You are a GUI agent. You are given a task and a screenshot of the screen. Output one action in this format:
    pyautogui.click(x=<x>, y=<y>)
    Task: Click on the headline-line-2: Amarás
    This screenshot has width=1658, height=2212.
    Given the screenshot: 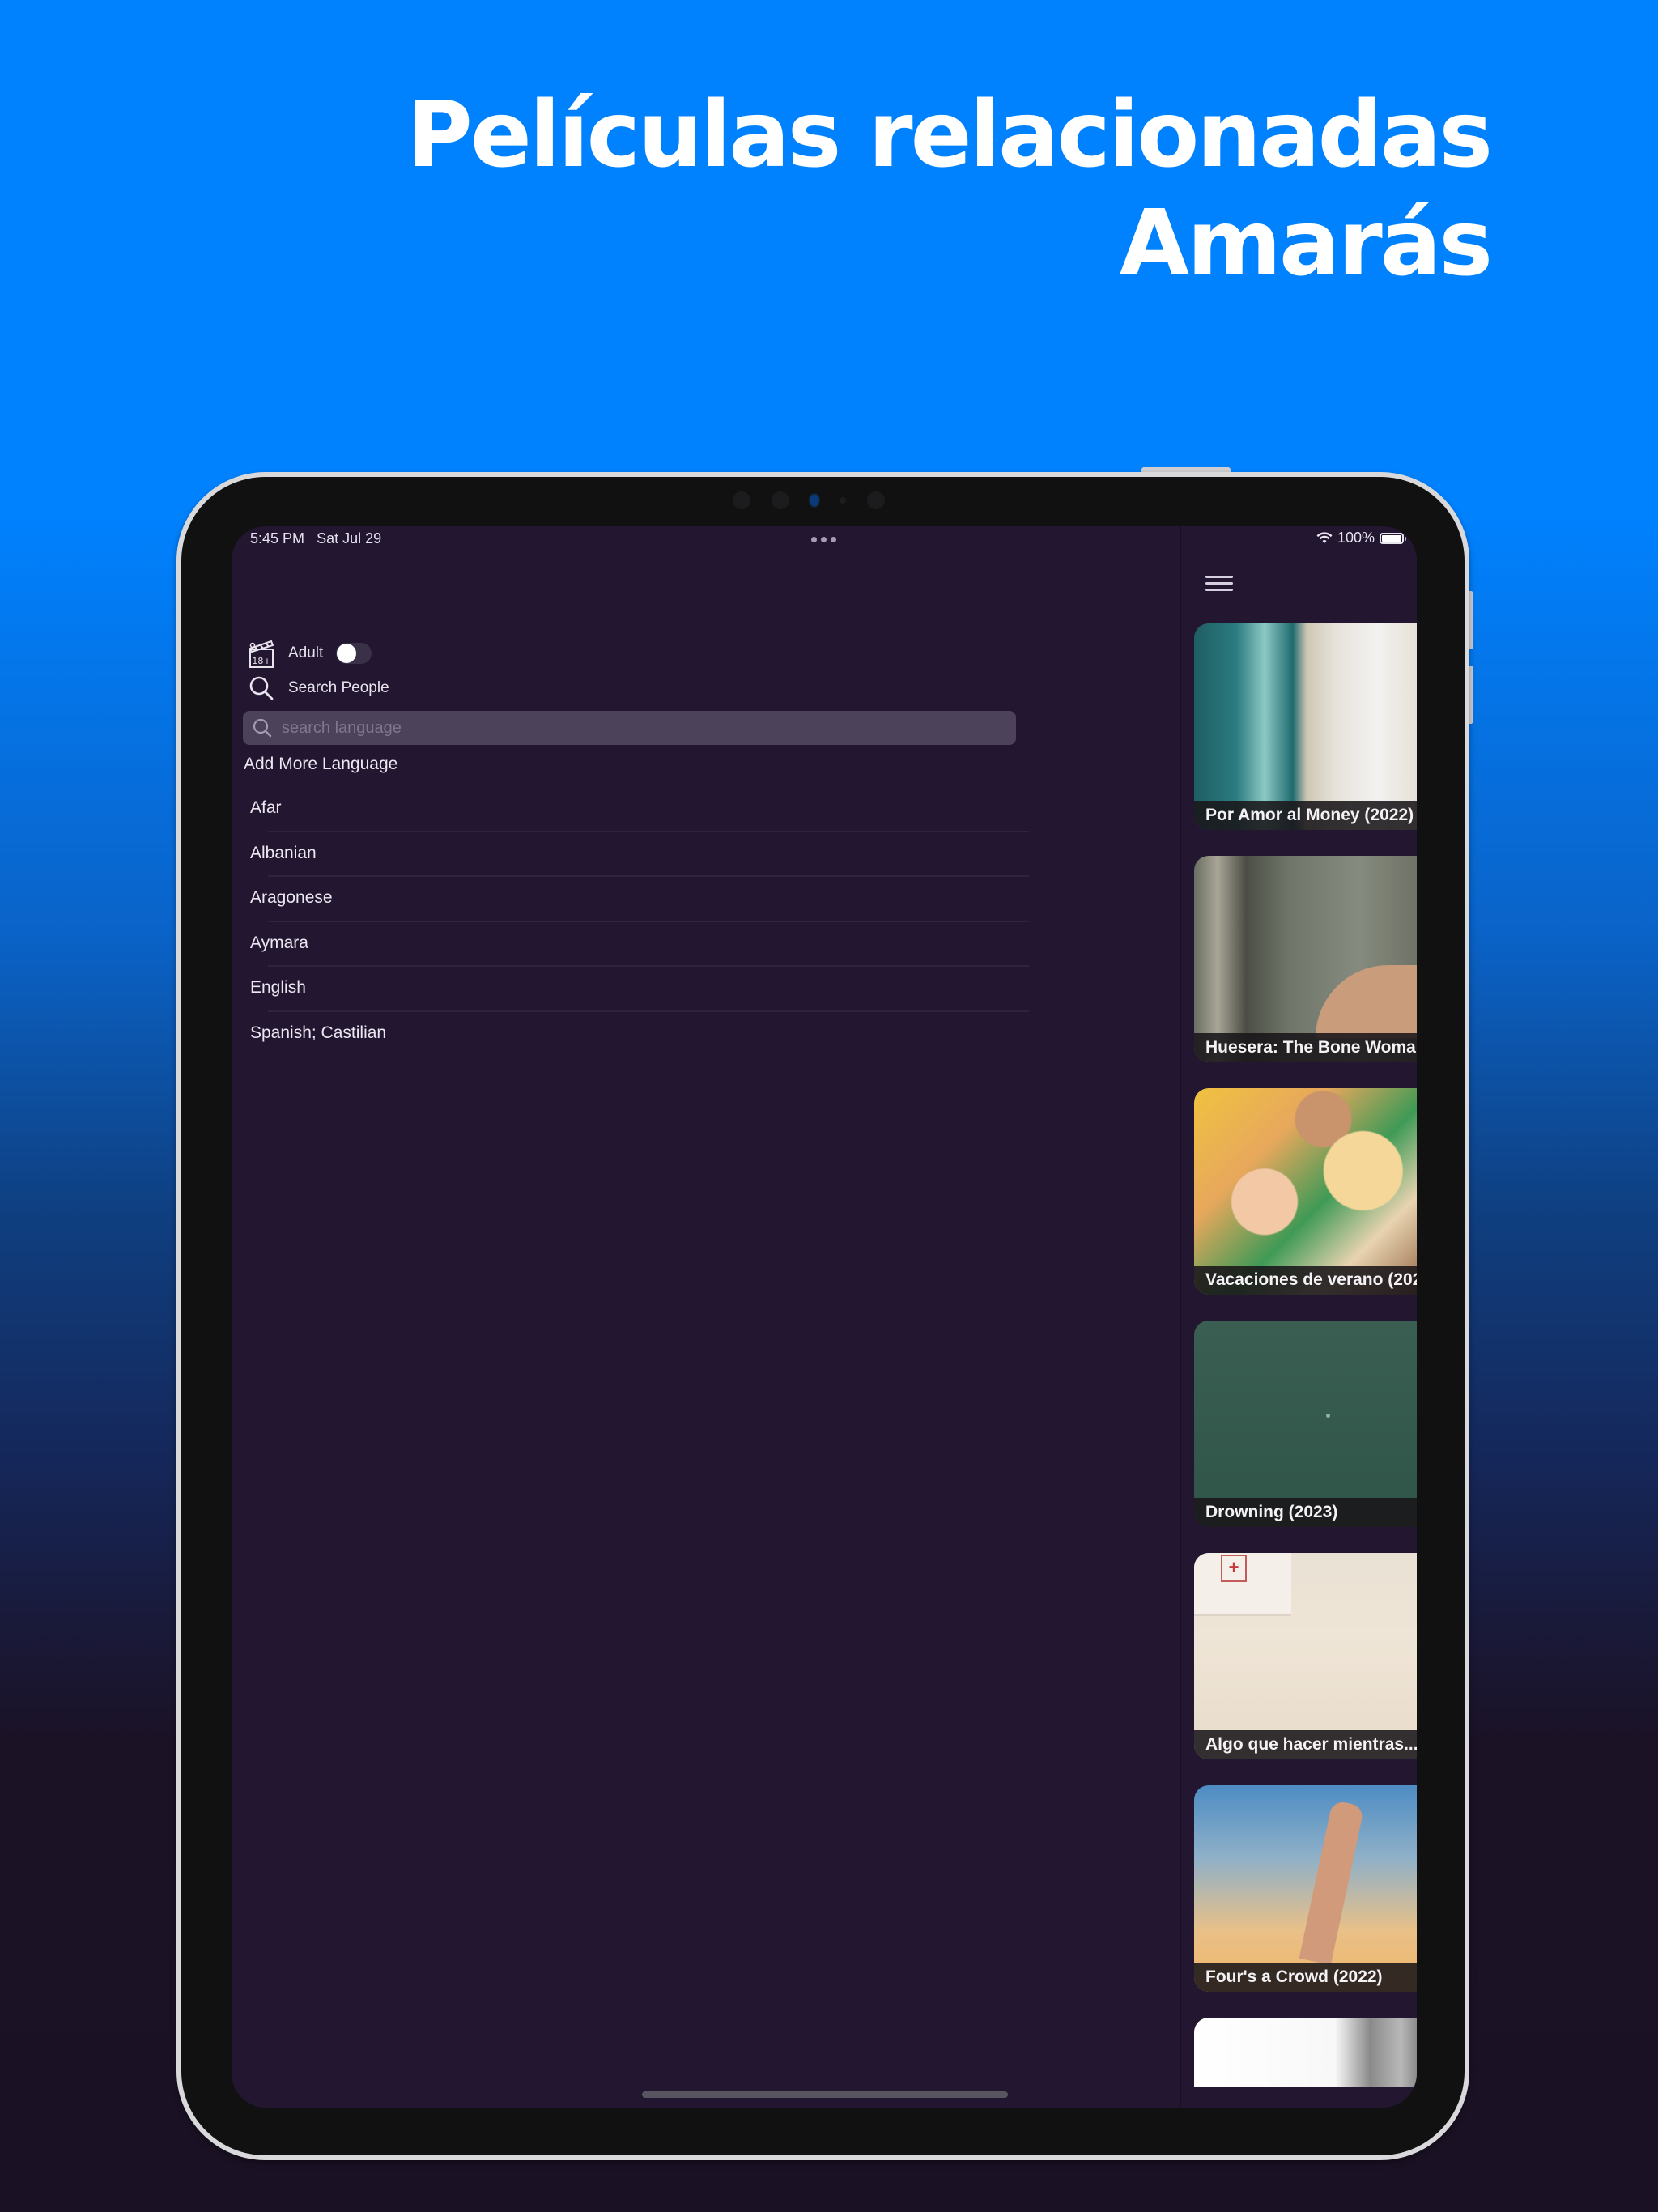 What is the action you would take?
    pyautogui.click(x=1306, y=244)
    